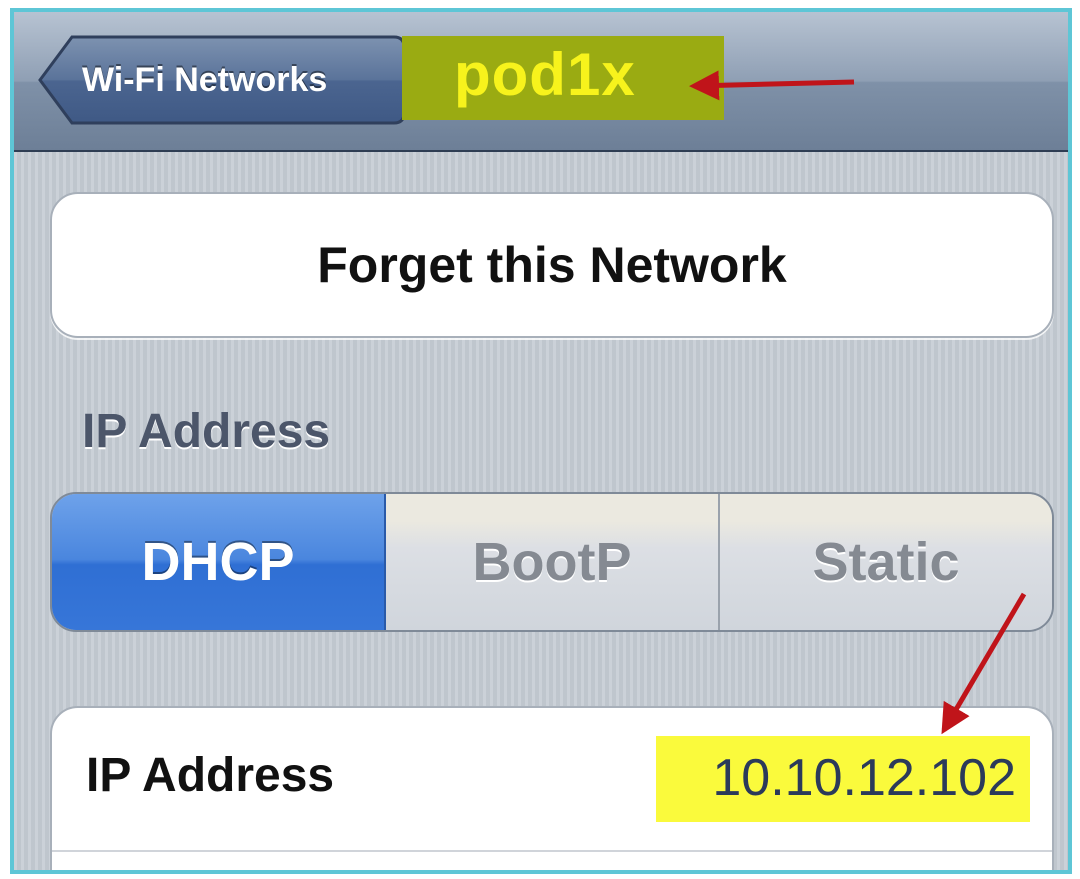 The image size is (1080, 879). I want to click on ip-mode-segmented-control: DHCP BootP Static, so click(552, 562).